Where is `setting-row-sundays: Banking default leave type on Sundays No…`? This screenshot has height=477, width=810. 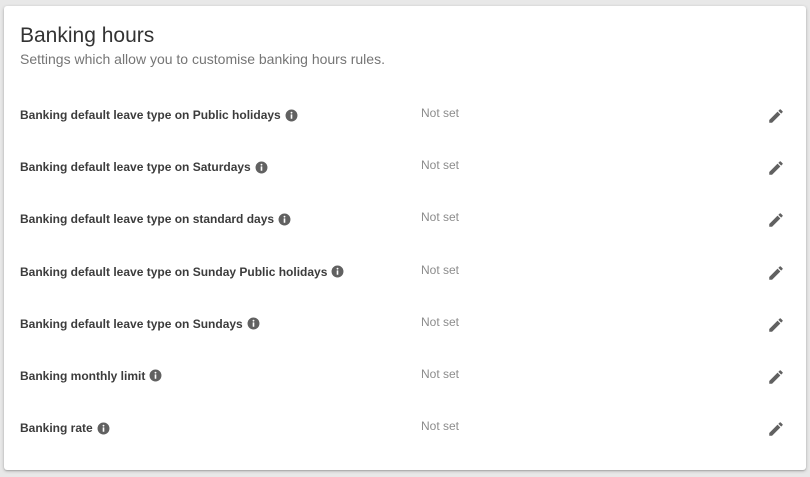 setting-row-sundays: Banking default leave type on Sundays No… is located at coordinates (405, 325).